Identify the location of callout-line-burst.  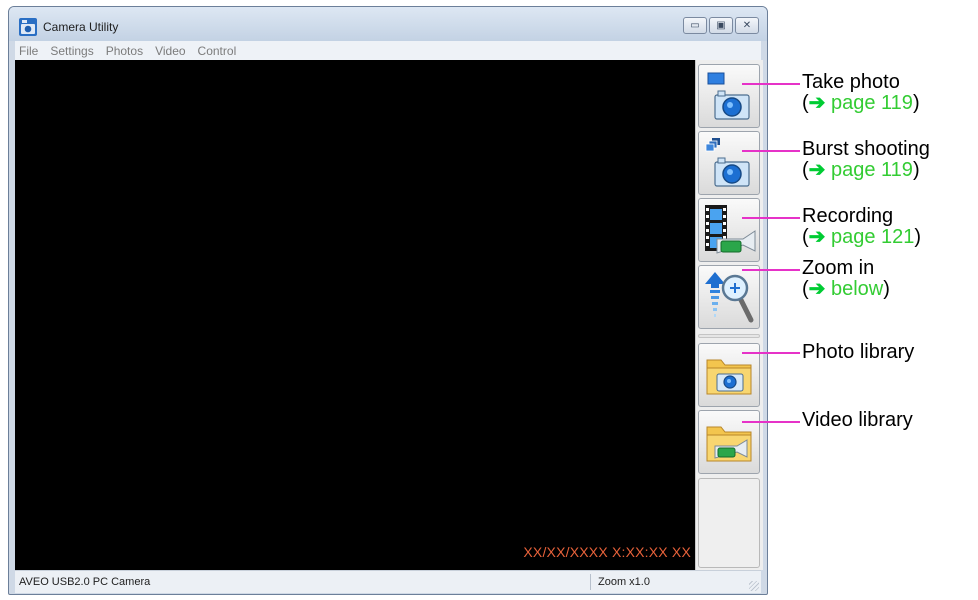
(771, 151).